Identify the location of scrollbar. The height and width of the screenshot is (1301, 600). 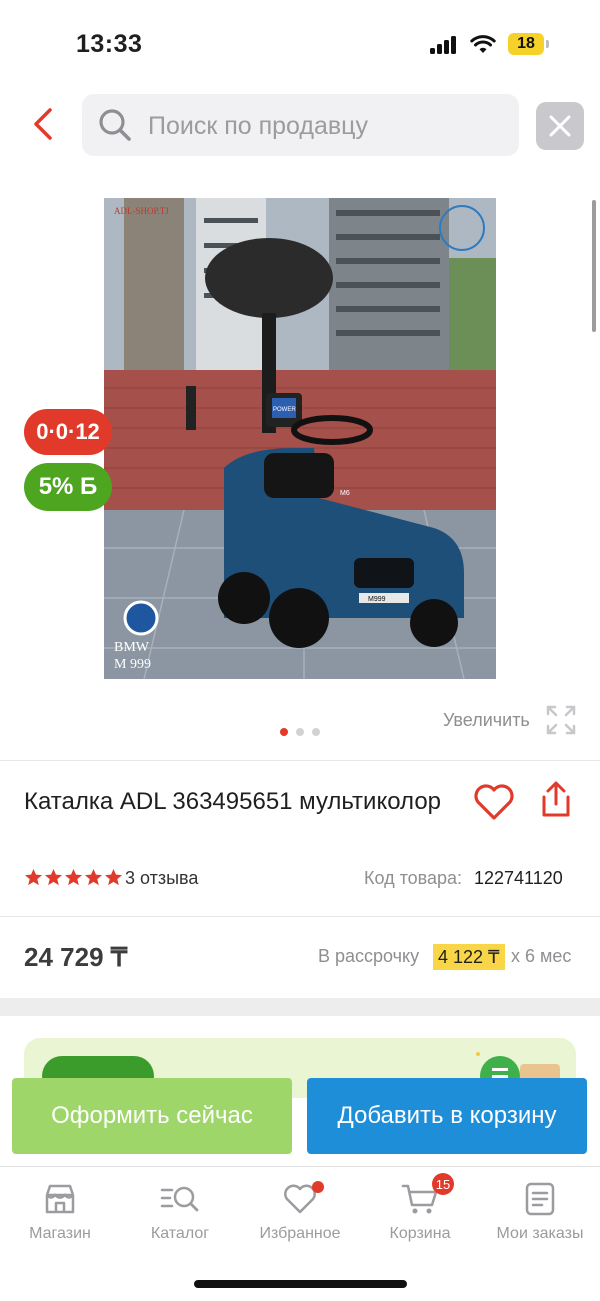
(594, 266).